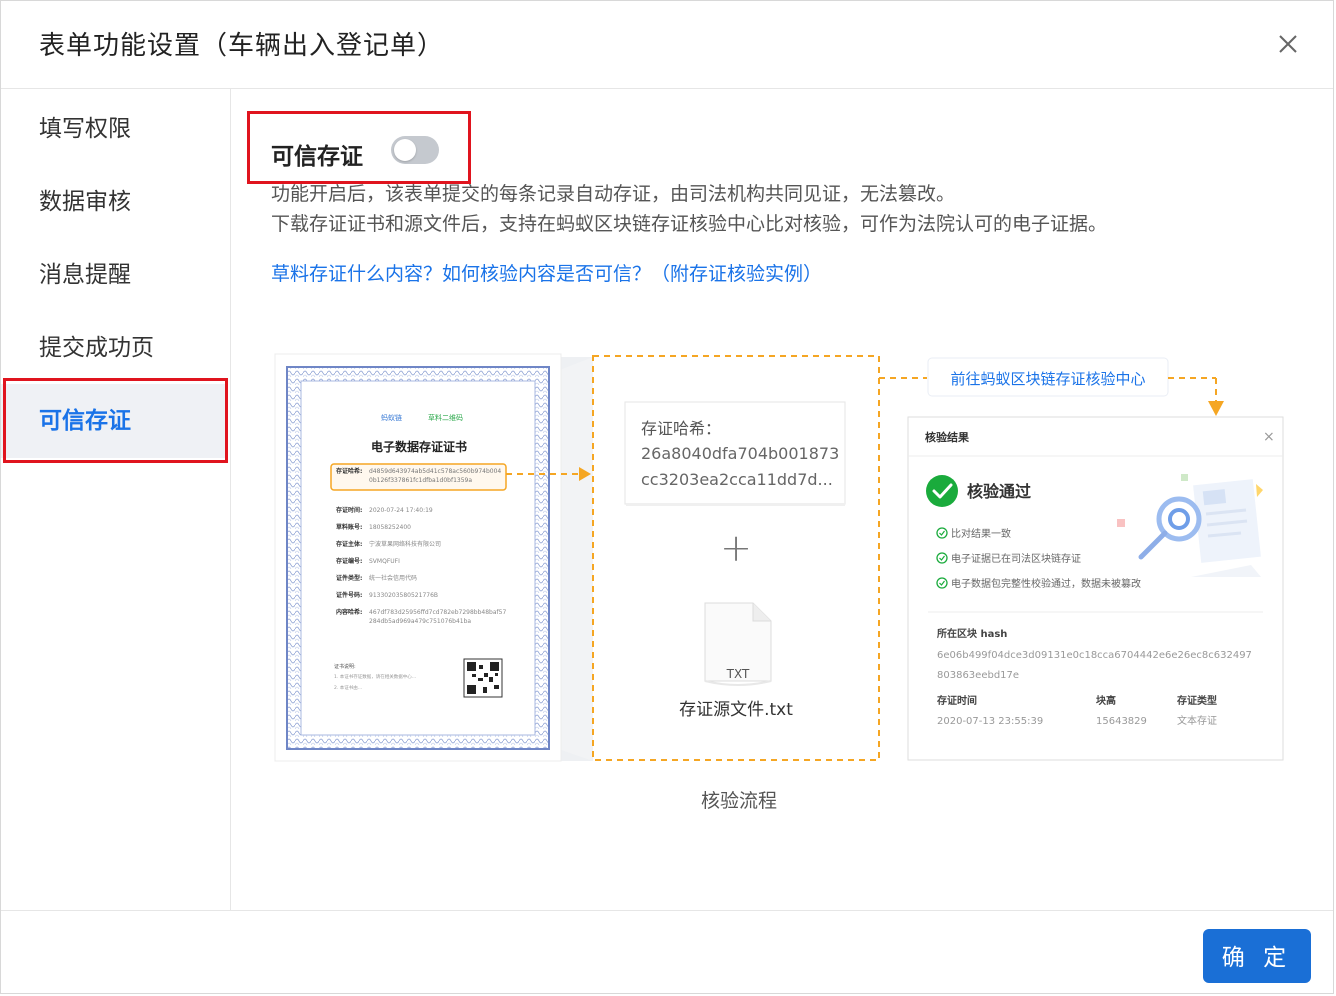 This screenshot has height=996, width=1336. I want to click on cert-hash-value-2: 0b126f337861fc1dfba1d0bf1359a, so click(420, 480).